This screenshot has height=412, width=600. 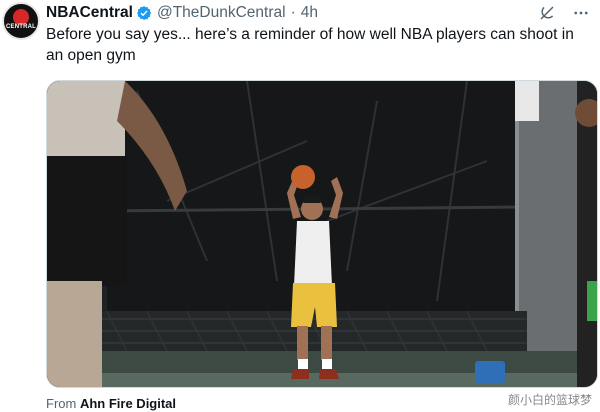 What do you see at coordinates (547, 13) in the screenshot?
I see `grok-icon` at bounding box center [547, 13].